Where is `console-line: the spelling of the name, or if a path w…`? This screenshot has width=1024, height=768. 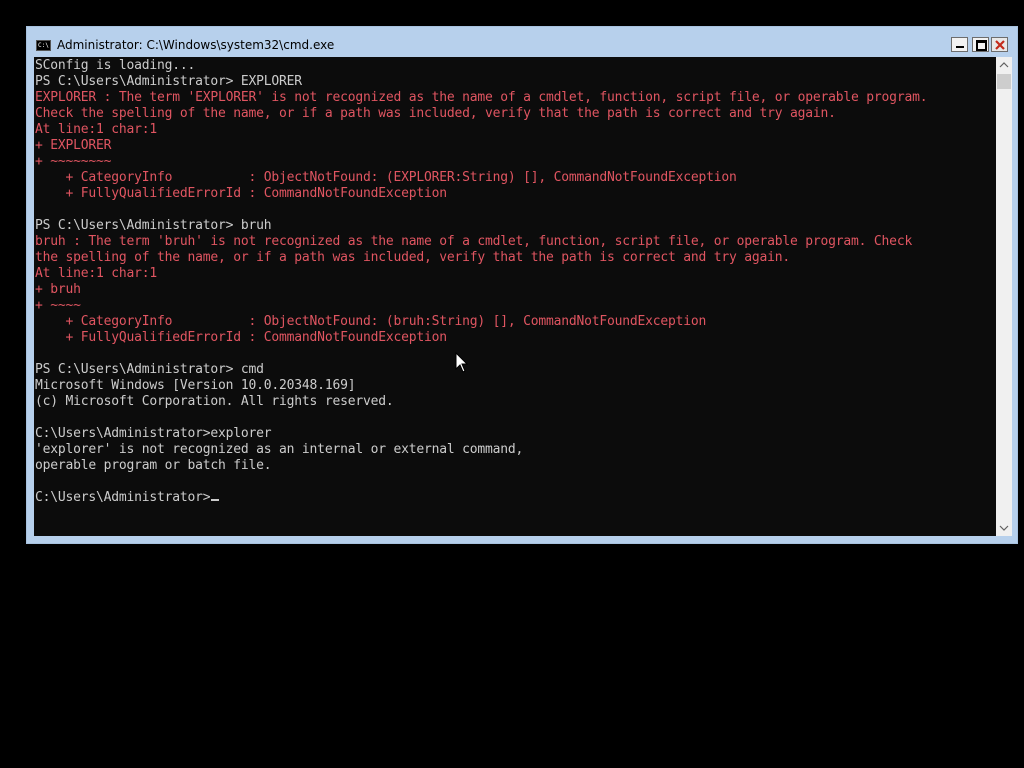 console-line: the spelling of the name, or if a path w… is located at coordinates (481, 258).